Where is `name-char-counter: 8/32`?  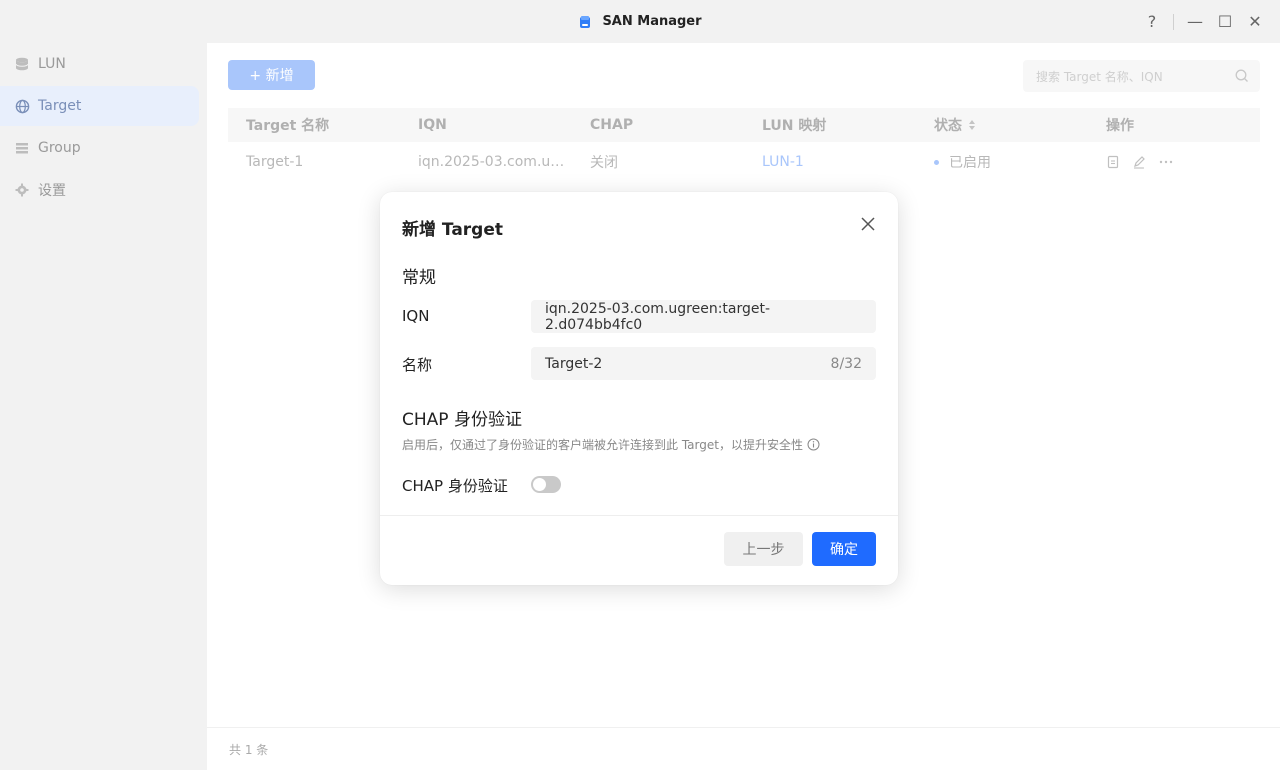 name-char-counter: 8/32 is located at coordinates (846, 363).